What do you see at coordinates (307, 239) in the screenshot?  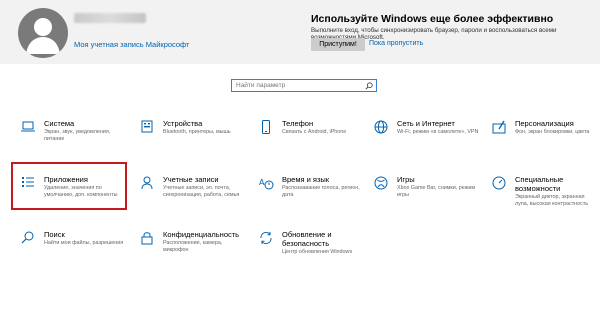 I see `tile-title: Обновление и безопасность` at bounding box center [307, 239].